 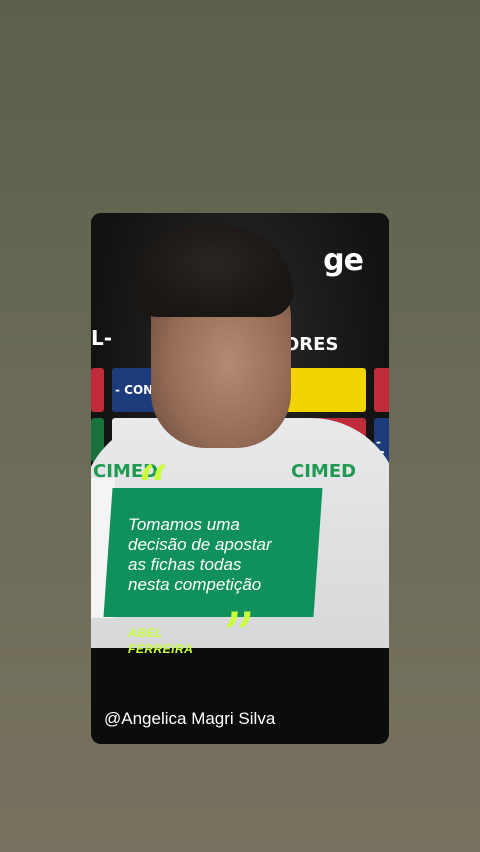 What do you see at coordinates (343, 260) in the screenshot?
I see `ge-logo: ge` at bounding box center [343, 260].